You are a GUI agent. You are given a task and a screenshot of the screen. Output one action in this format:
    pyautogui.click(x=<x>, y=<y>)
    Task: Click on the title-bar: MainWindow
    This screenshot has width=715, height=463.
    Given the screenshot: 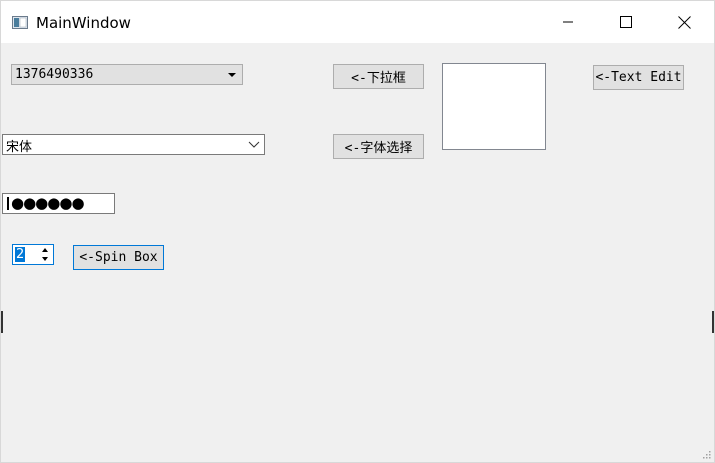 What is the action you would take?
    pyautogui.click(x=357, y=22)
    